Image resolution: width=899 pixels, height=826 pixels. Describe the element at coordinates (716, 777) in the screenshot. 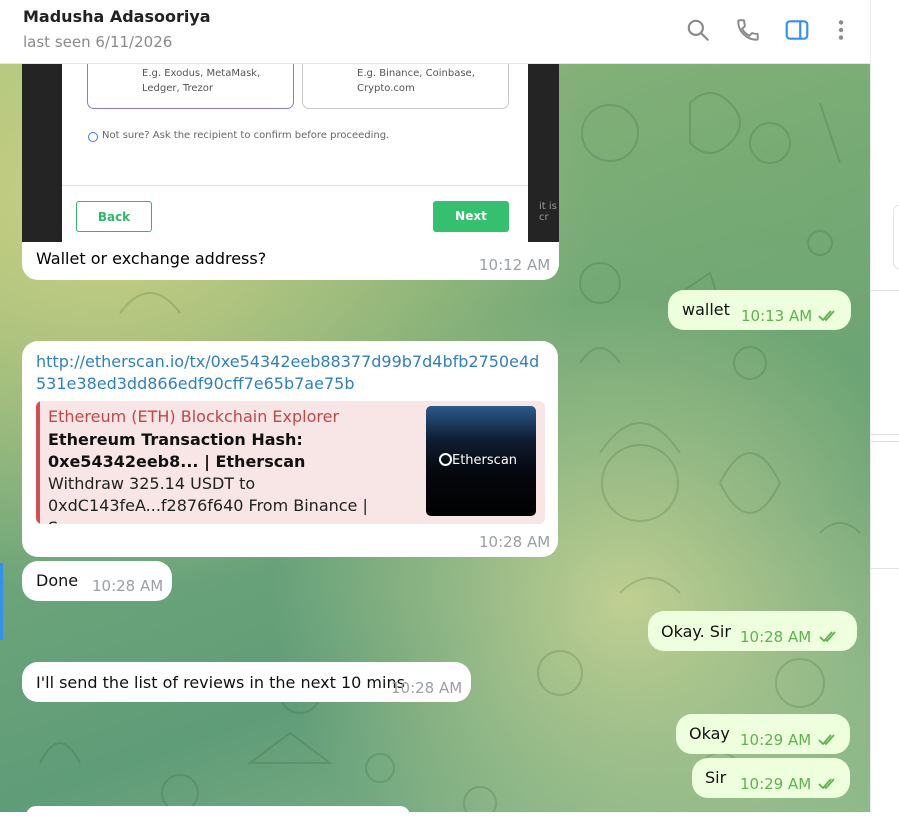

I see `message-text: Sir` at that location.